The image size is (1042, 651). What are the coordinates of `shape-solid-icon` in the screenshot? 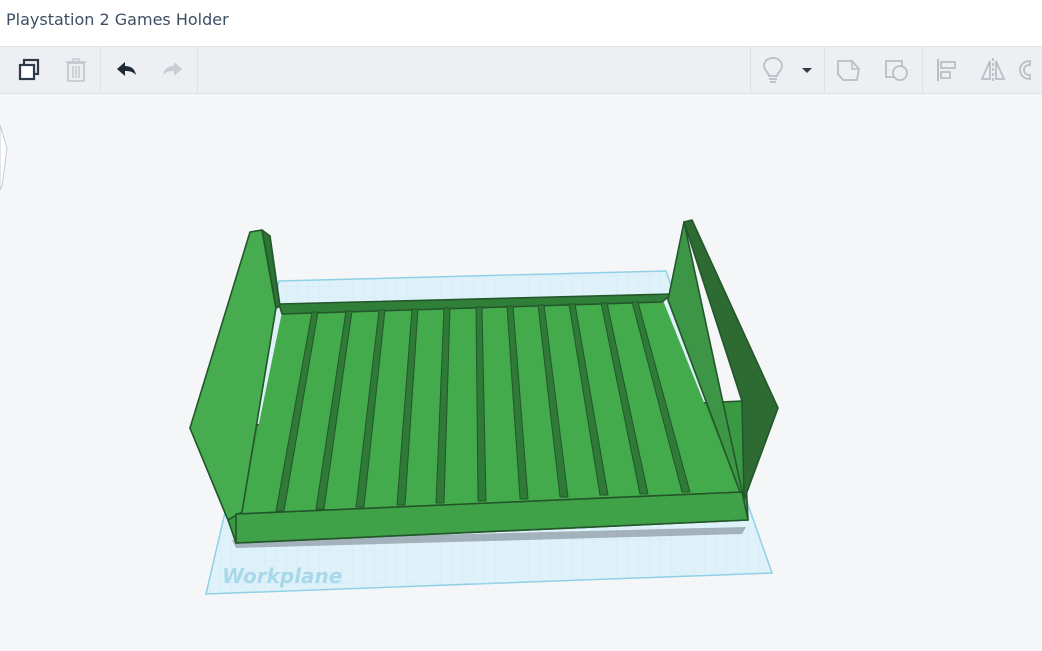 It's located at (848, 70).